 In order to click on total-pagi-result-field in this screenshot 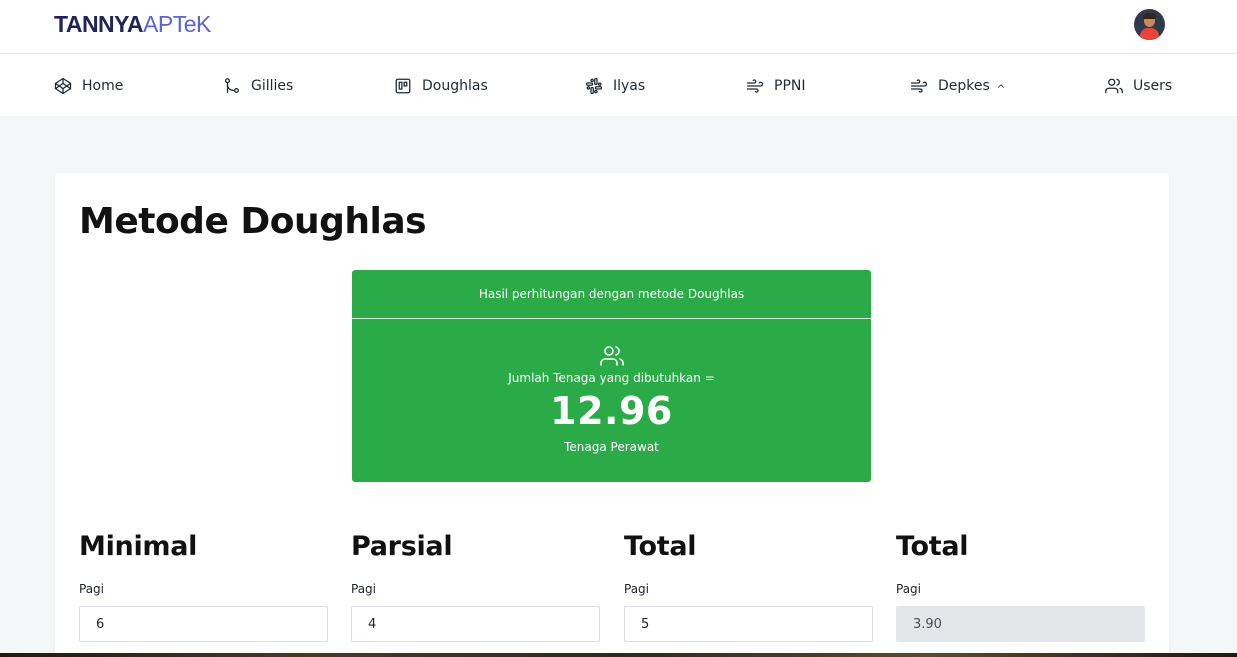, I will do `click(1020, 624)`.